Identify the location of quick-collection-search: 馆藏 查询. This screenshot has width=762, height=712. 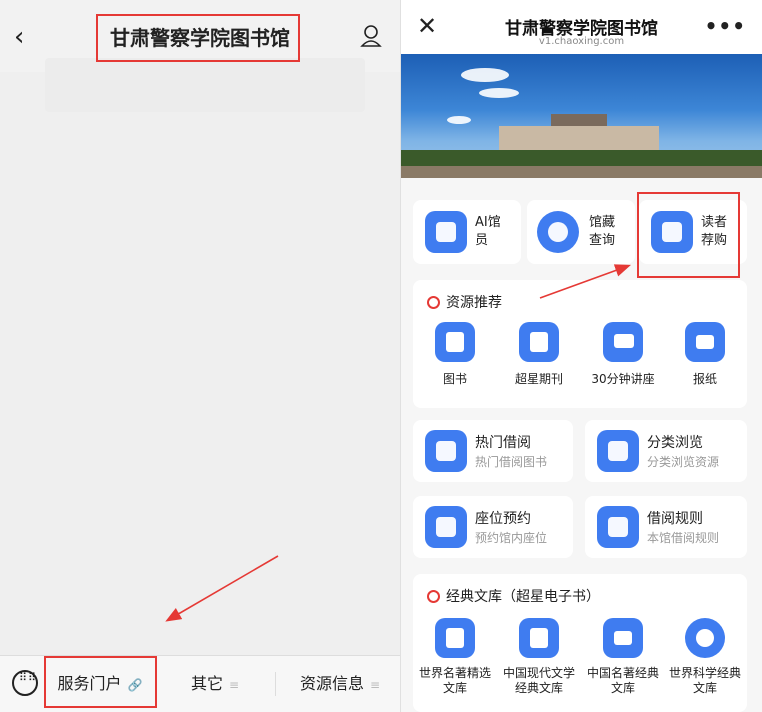
(581, 232).